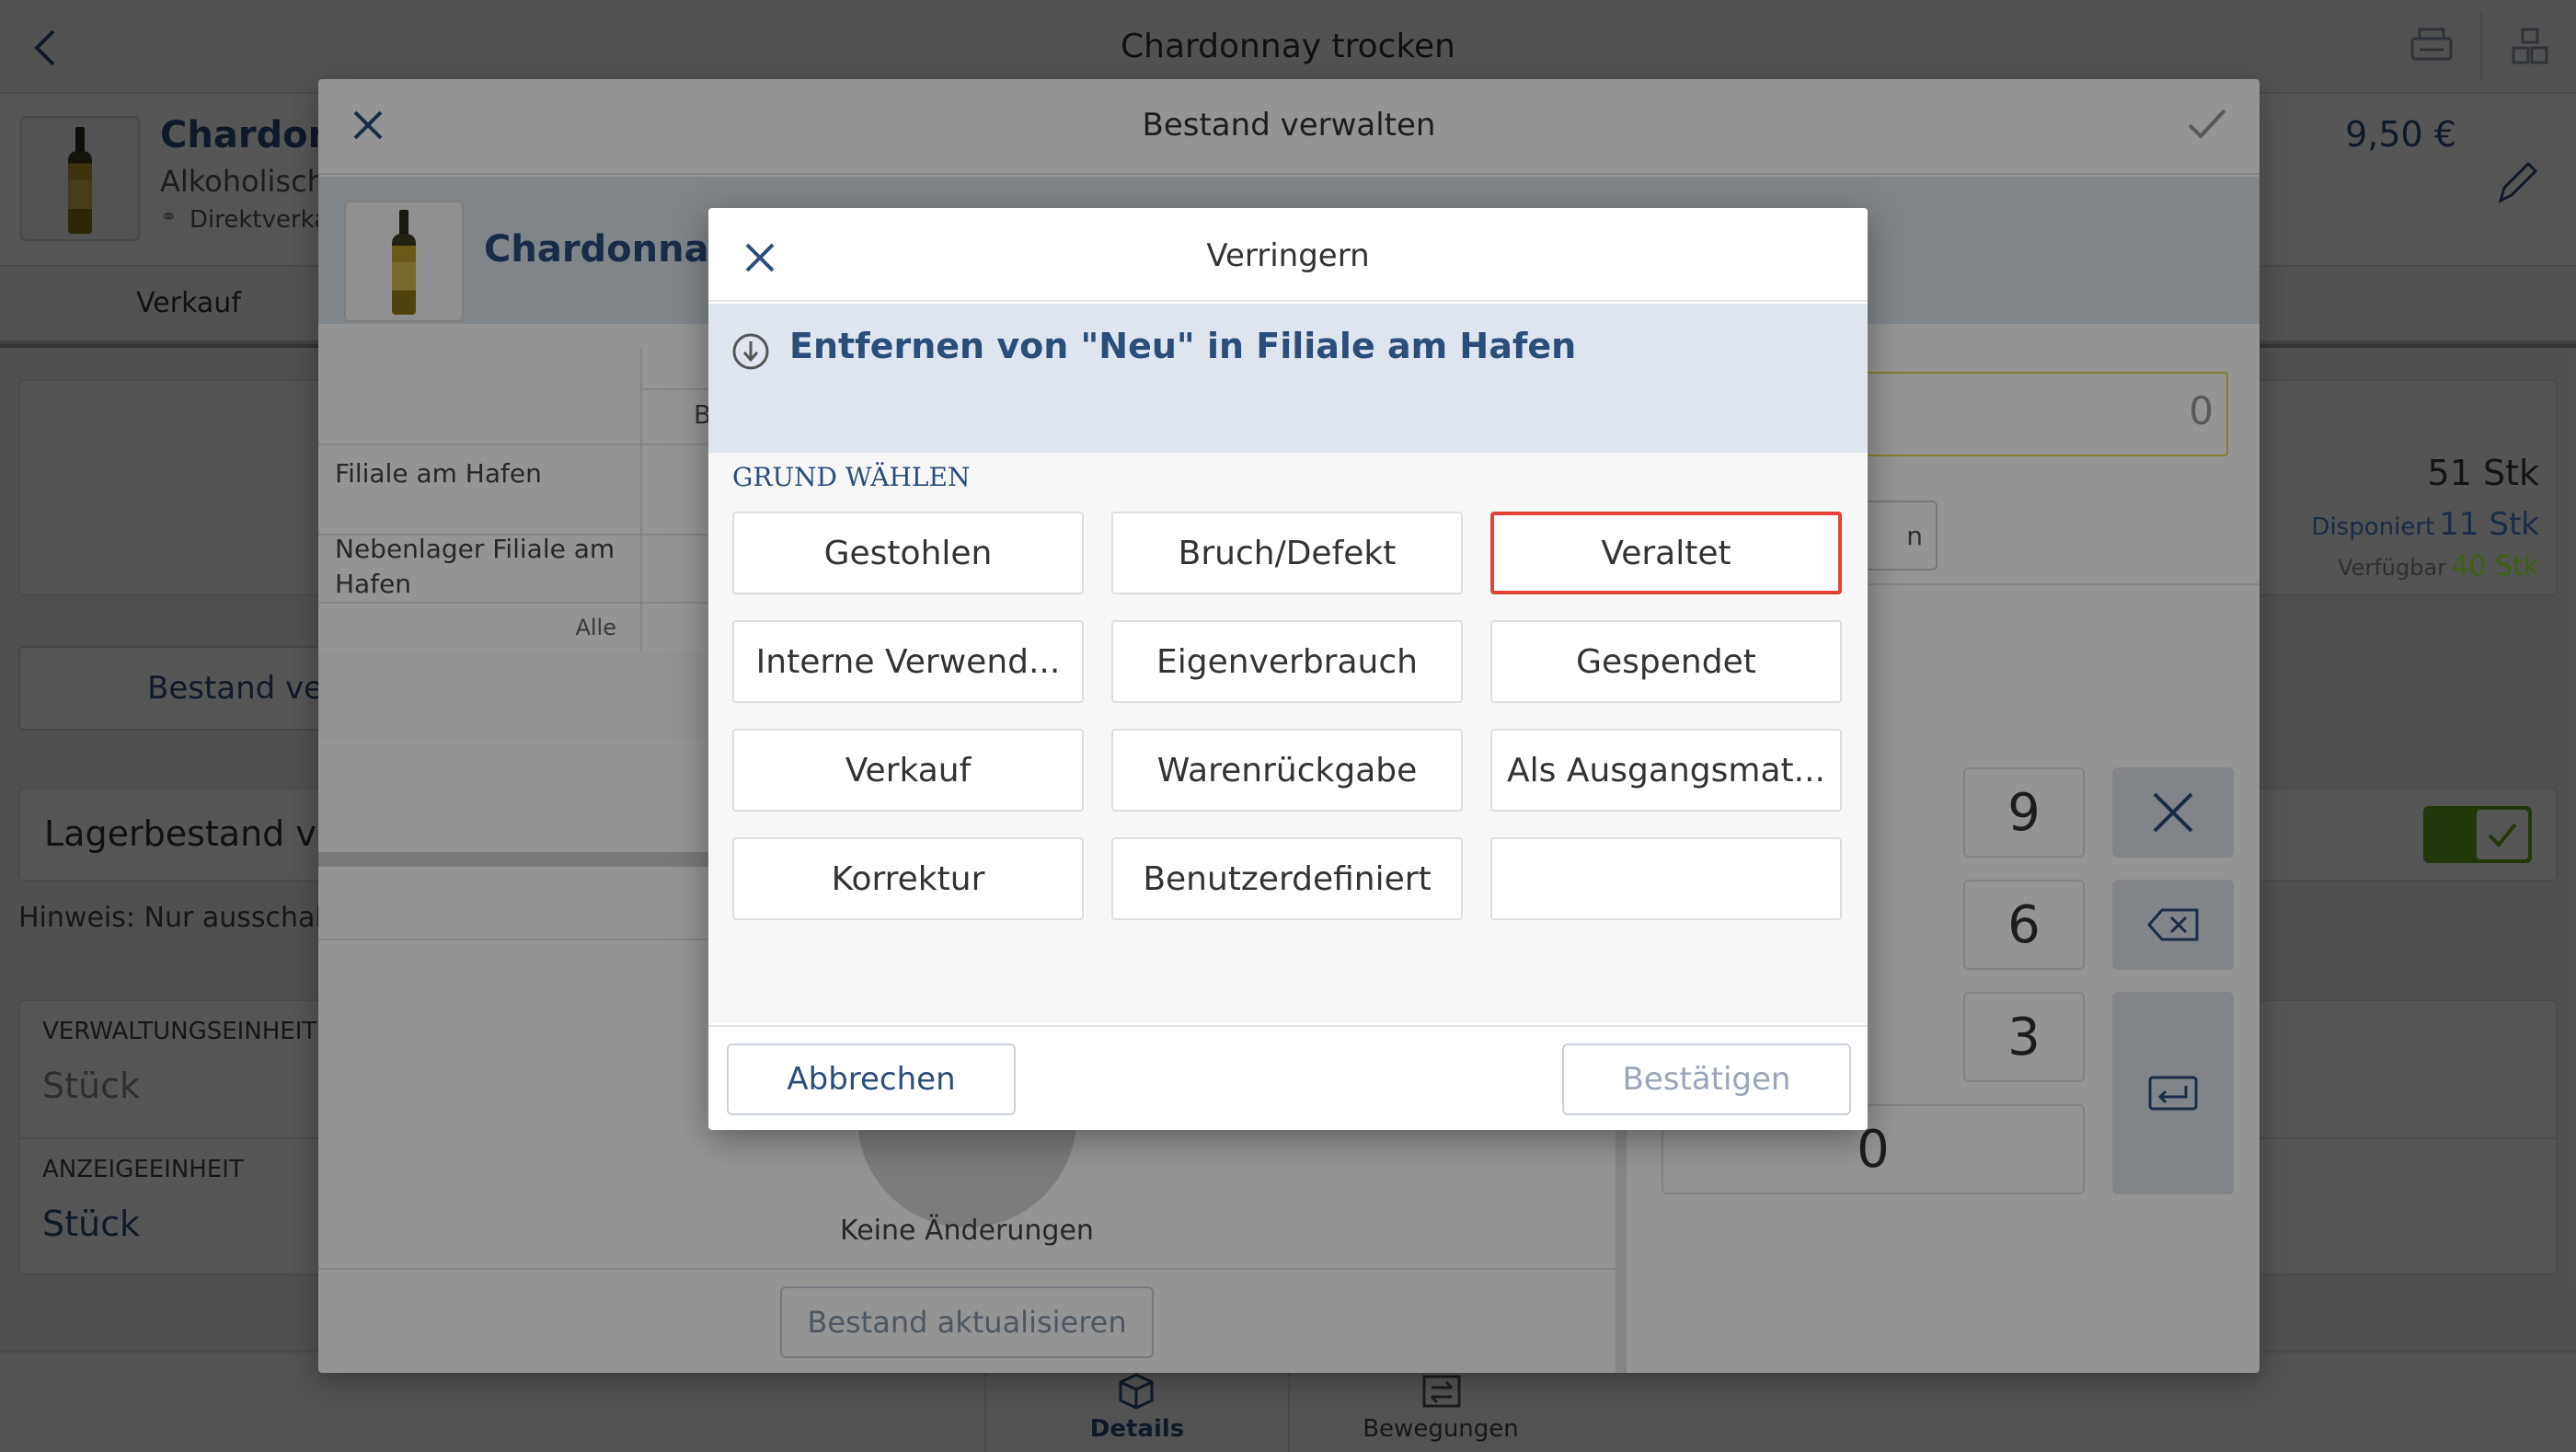 This screenshot has height=1452, width=2576. What do you see at coordinates (243, 181) in the screenshot?
I see `product-category: Alkoholisch` at bounding box center [243, 181].